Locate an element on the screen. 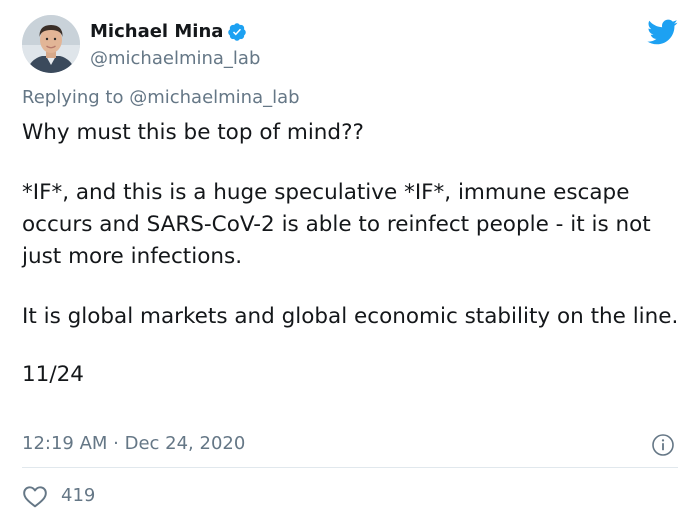  timestamp-row: 12:19 AM · Dec 24, 2020 is located at coordinates (352, 444).